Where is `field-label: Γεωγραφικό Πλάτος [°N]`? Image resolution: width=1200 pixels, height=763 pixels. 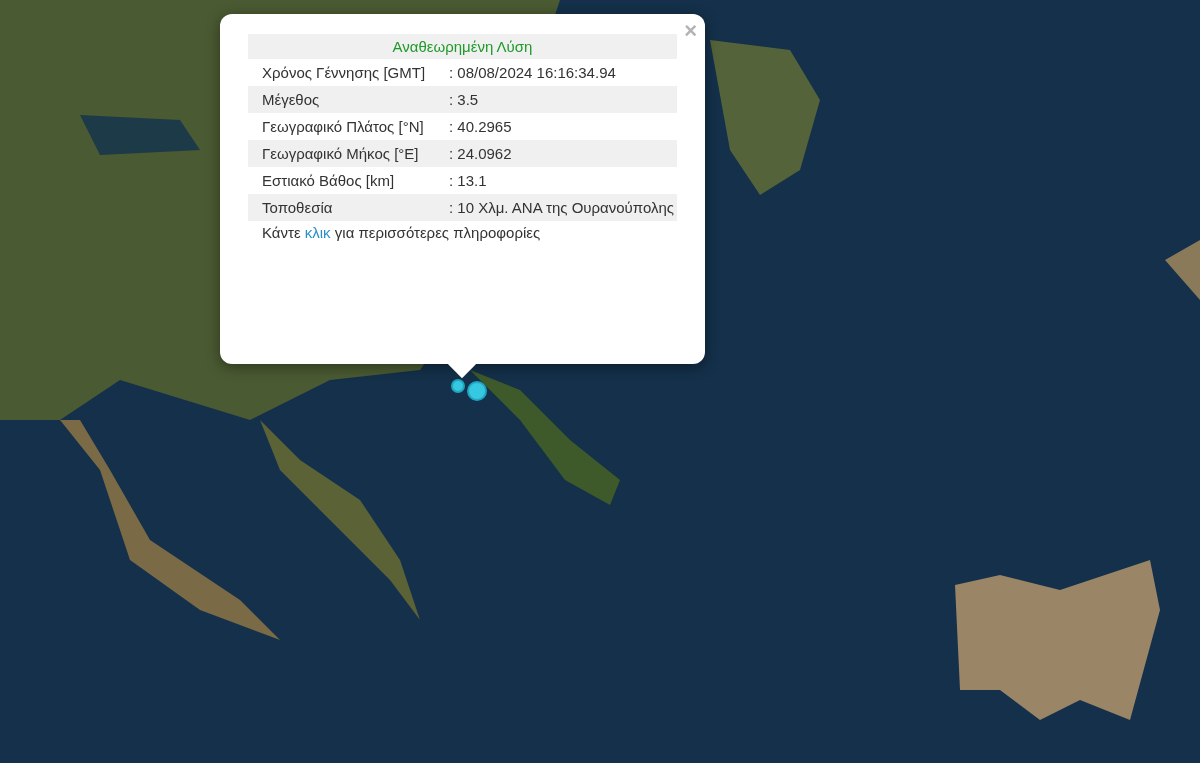 field-label: Γεωγραφικό Πλάτος [°N] is located at coordinates (343, 126).